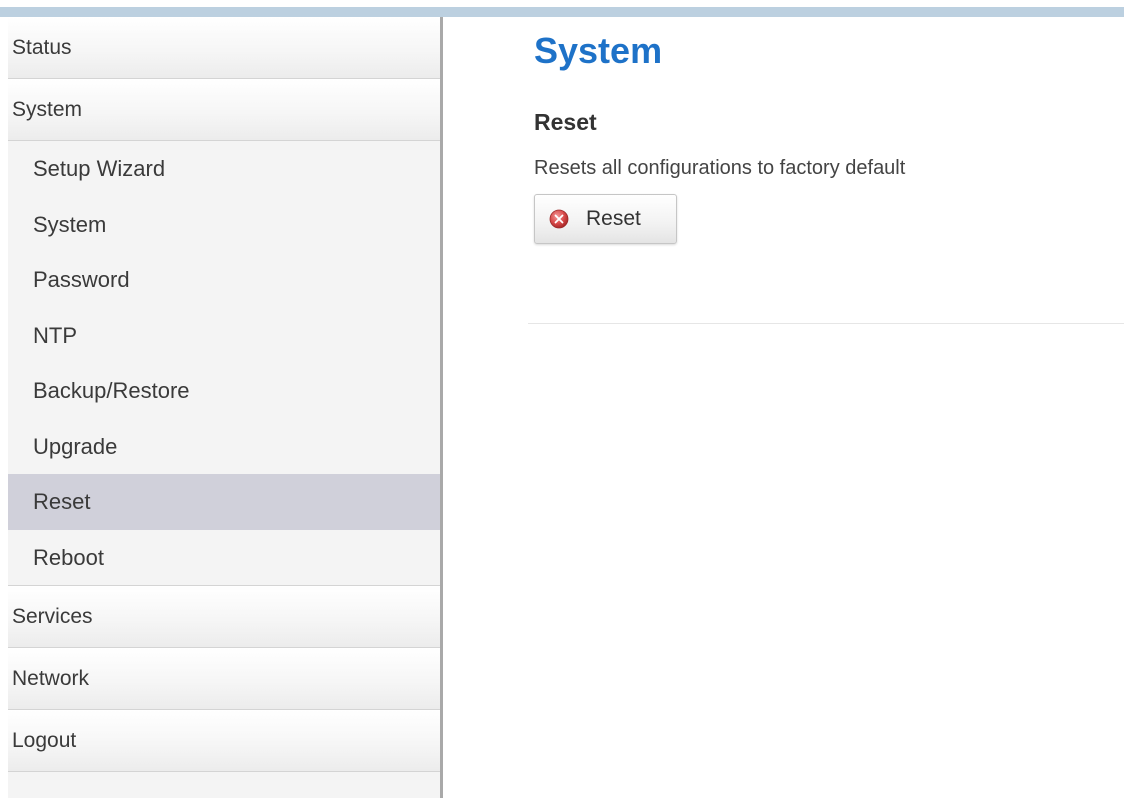  Describe the element at coordinates (224, 679) in the screenshot. I see `sidebar-item-network: Network` at that location.